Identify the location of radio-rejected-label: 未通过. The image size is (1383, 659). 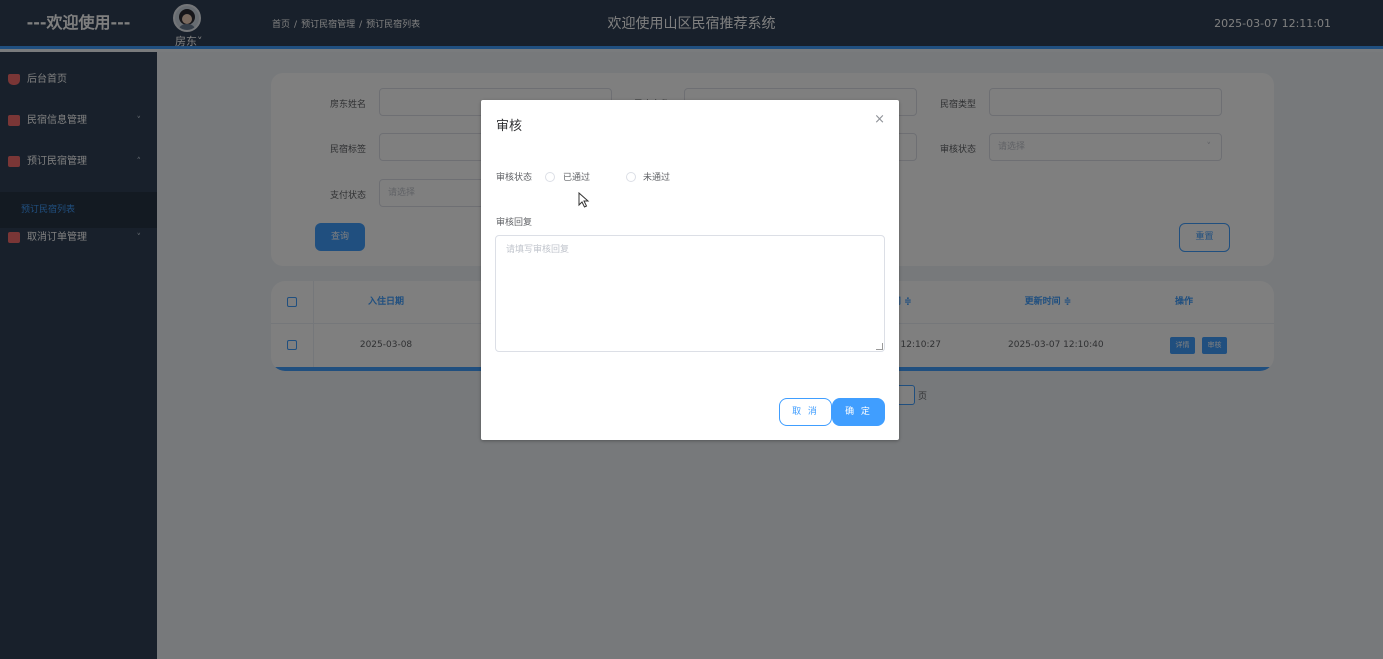
(656, 176).